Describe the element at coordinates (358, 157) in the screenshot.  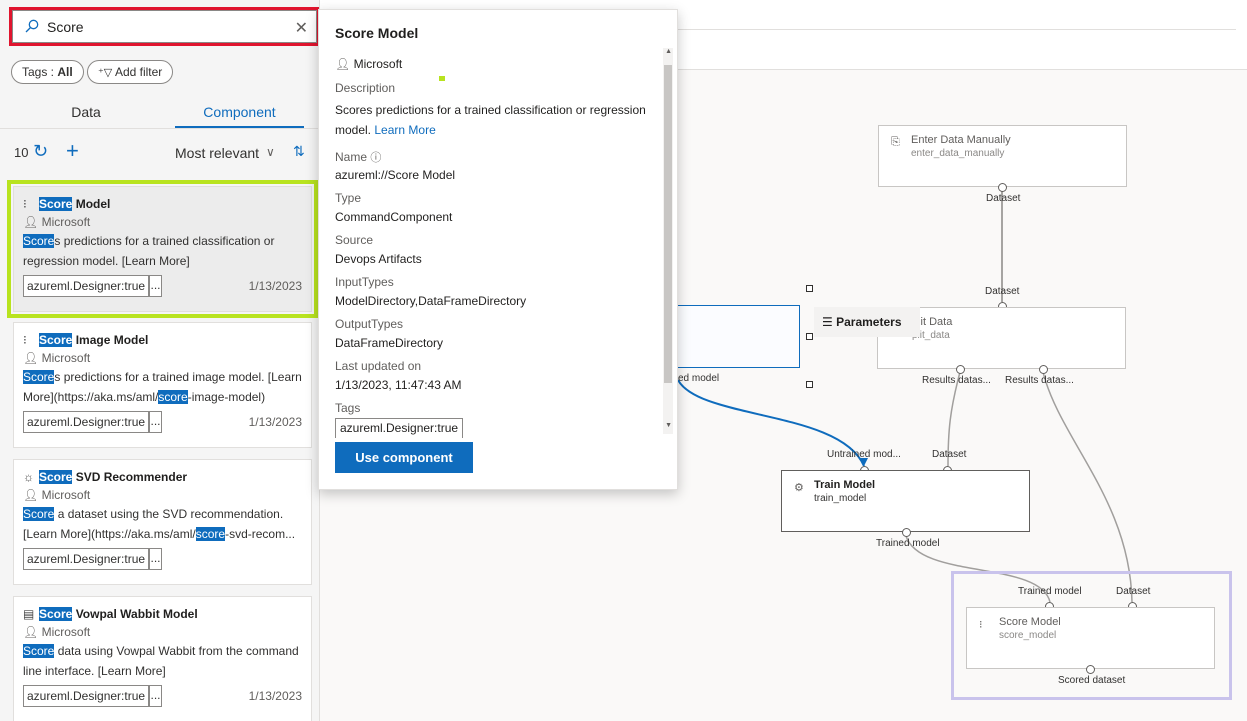
I see `name-label: Name ⓘ` at that location.